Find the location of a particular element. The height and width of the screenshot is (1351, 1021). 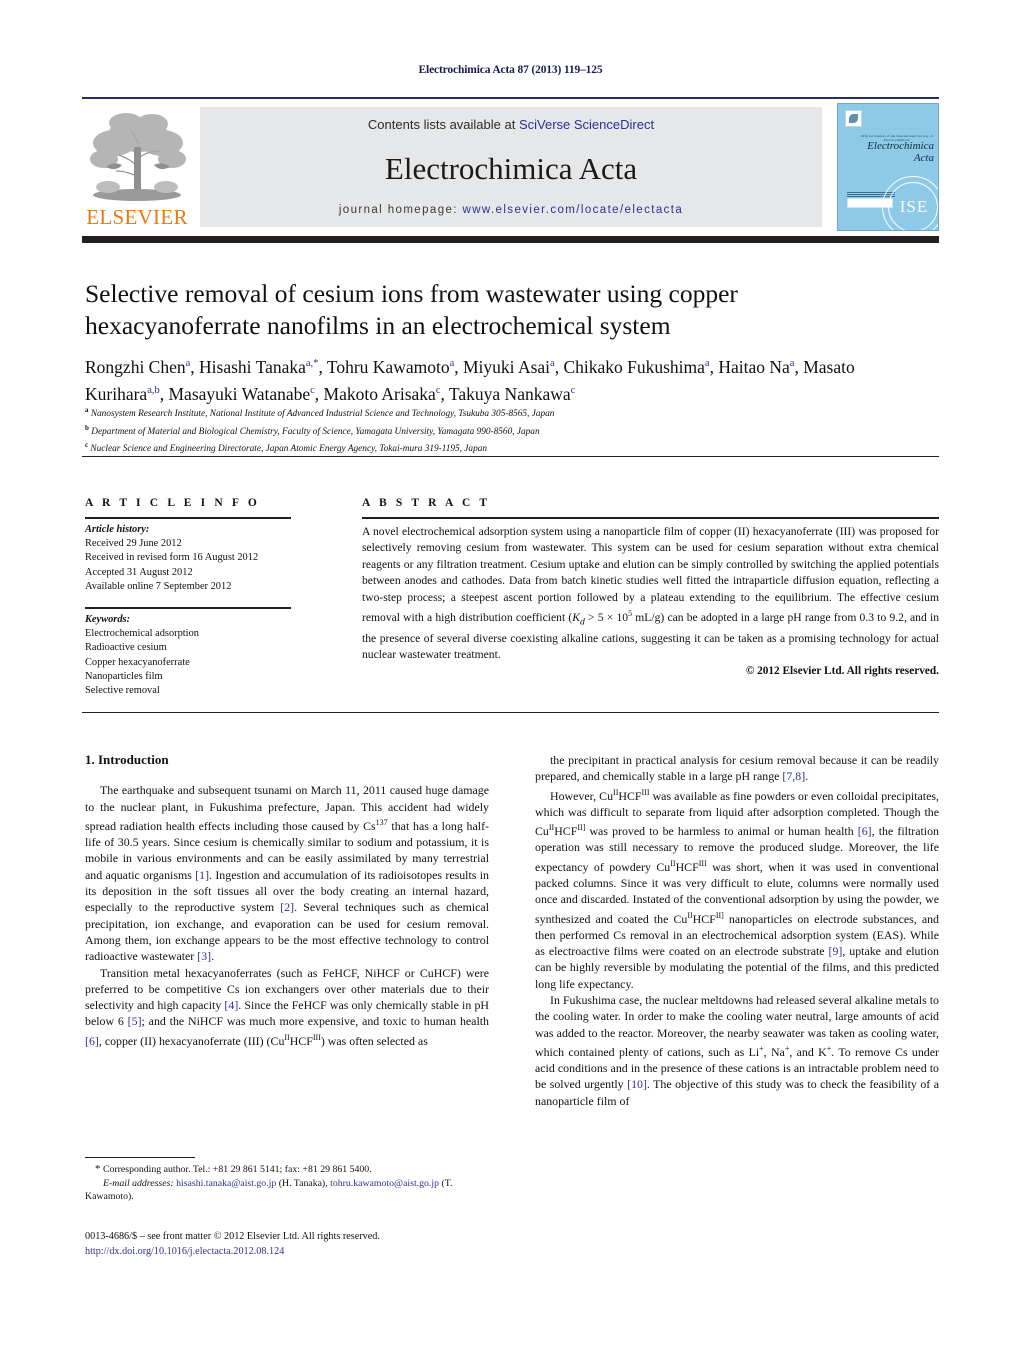

ise-seal-icon: ISE is located at coordinates (910, 203).